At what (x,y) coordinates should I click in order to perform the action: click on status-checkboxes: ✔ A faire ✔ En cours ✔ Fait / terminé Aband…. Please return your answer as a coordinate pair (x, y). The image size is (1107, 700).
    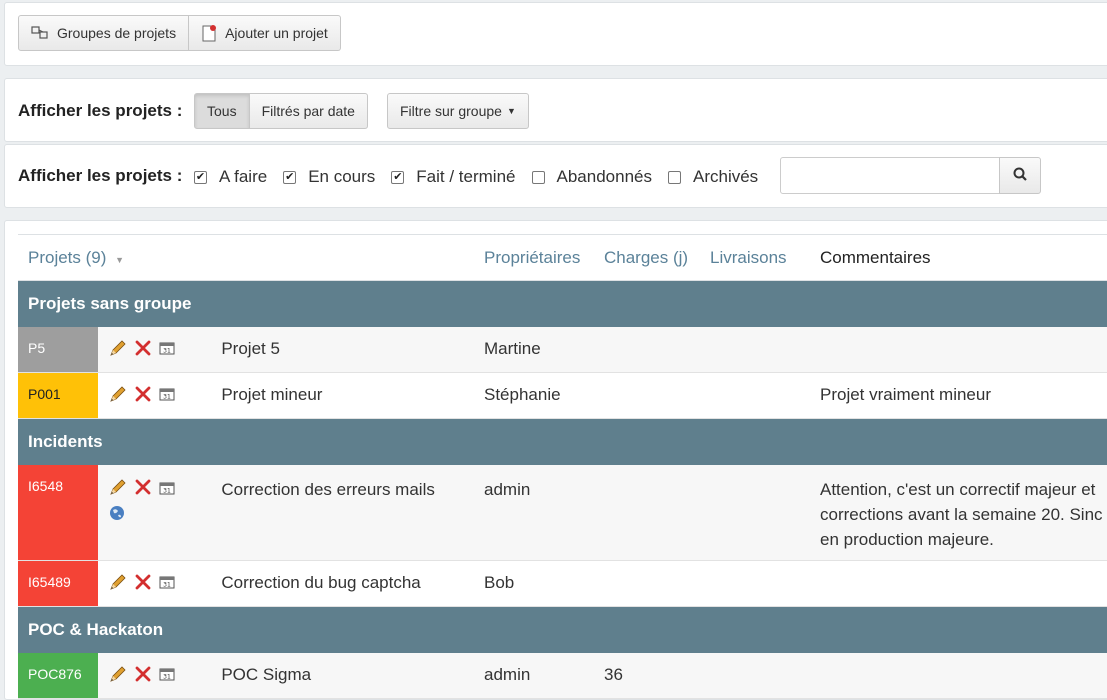
    Looking at the image, I should click on (478, 177).